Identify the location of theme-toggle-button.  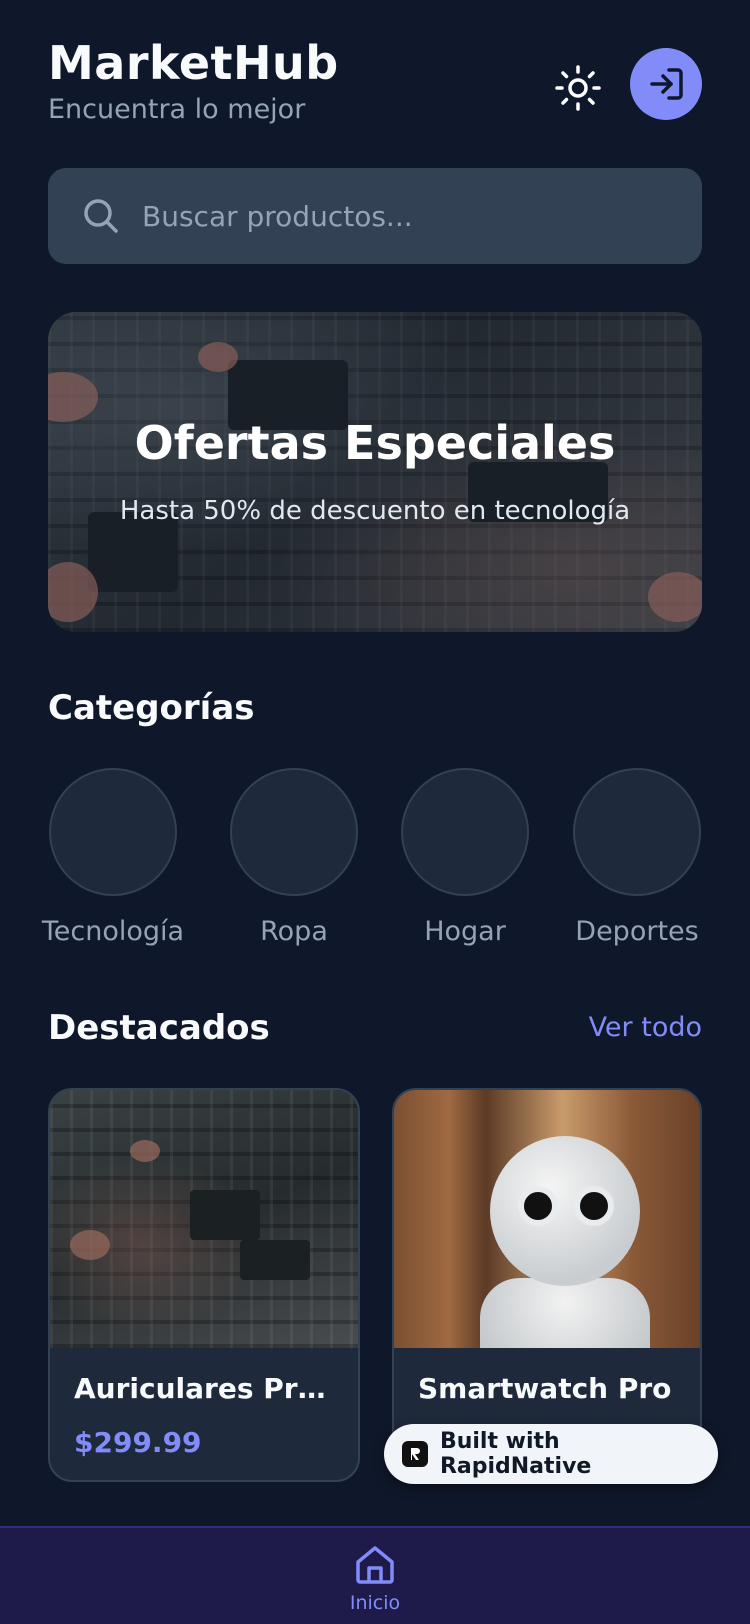
(578, 88).